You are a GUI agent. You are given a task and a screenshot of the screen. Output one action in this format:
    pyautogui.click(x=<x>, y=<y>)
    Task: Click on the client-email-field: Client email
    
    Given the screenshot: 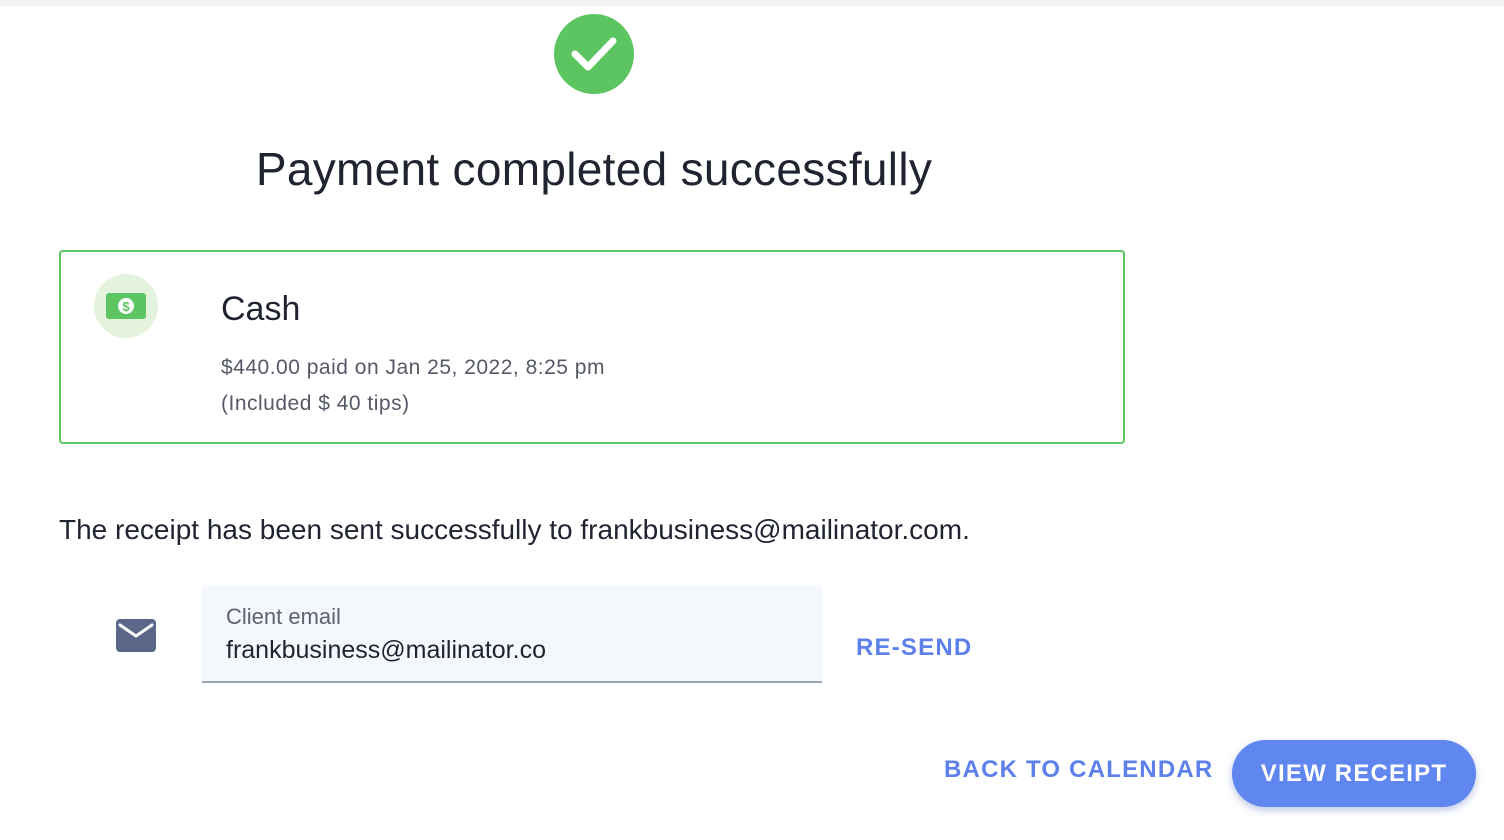 What is the action you would take?
    pyautogui.click(x=512, y=634)
    